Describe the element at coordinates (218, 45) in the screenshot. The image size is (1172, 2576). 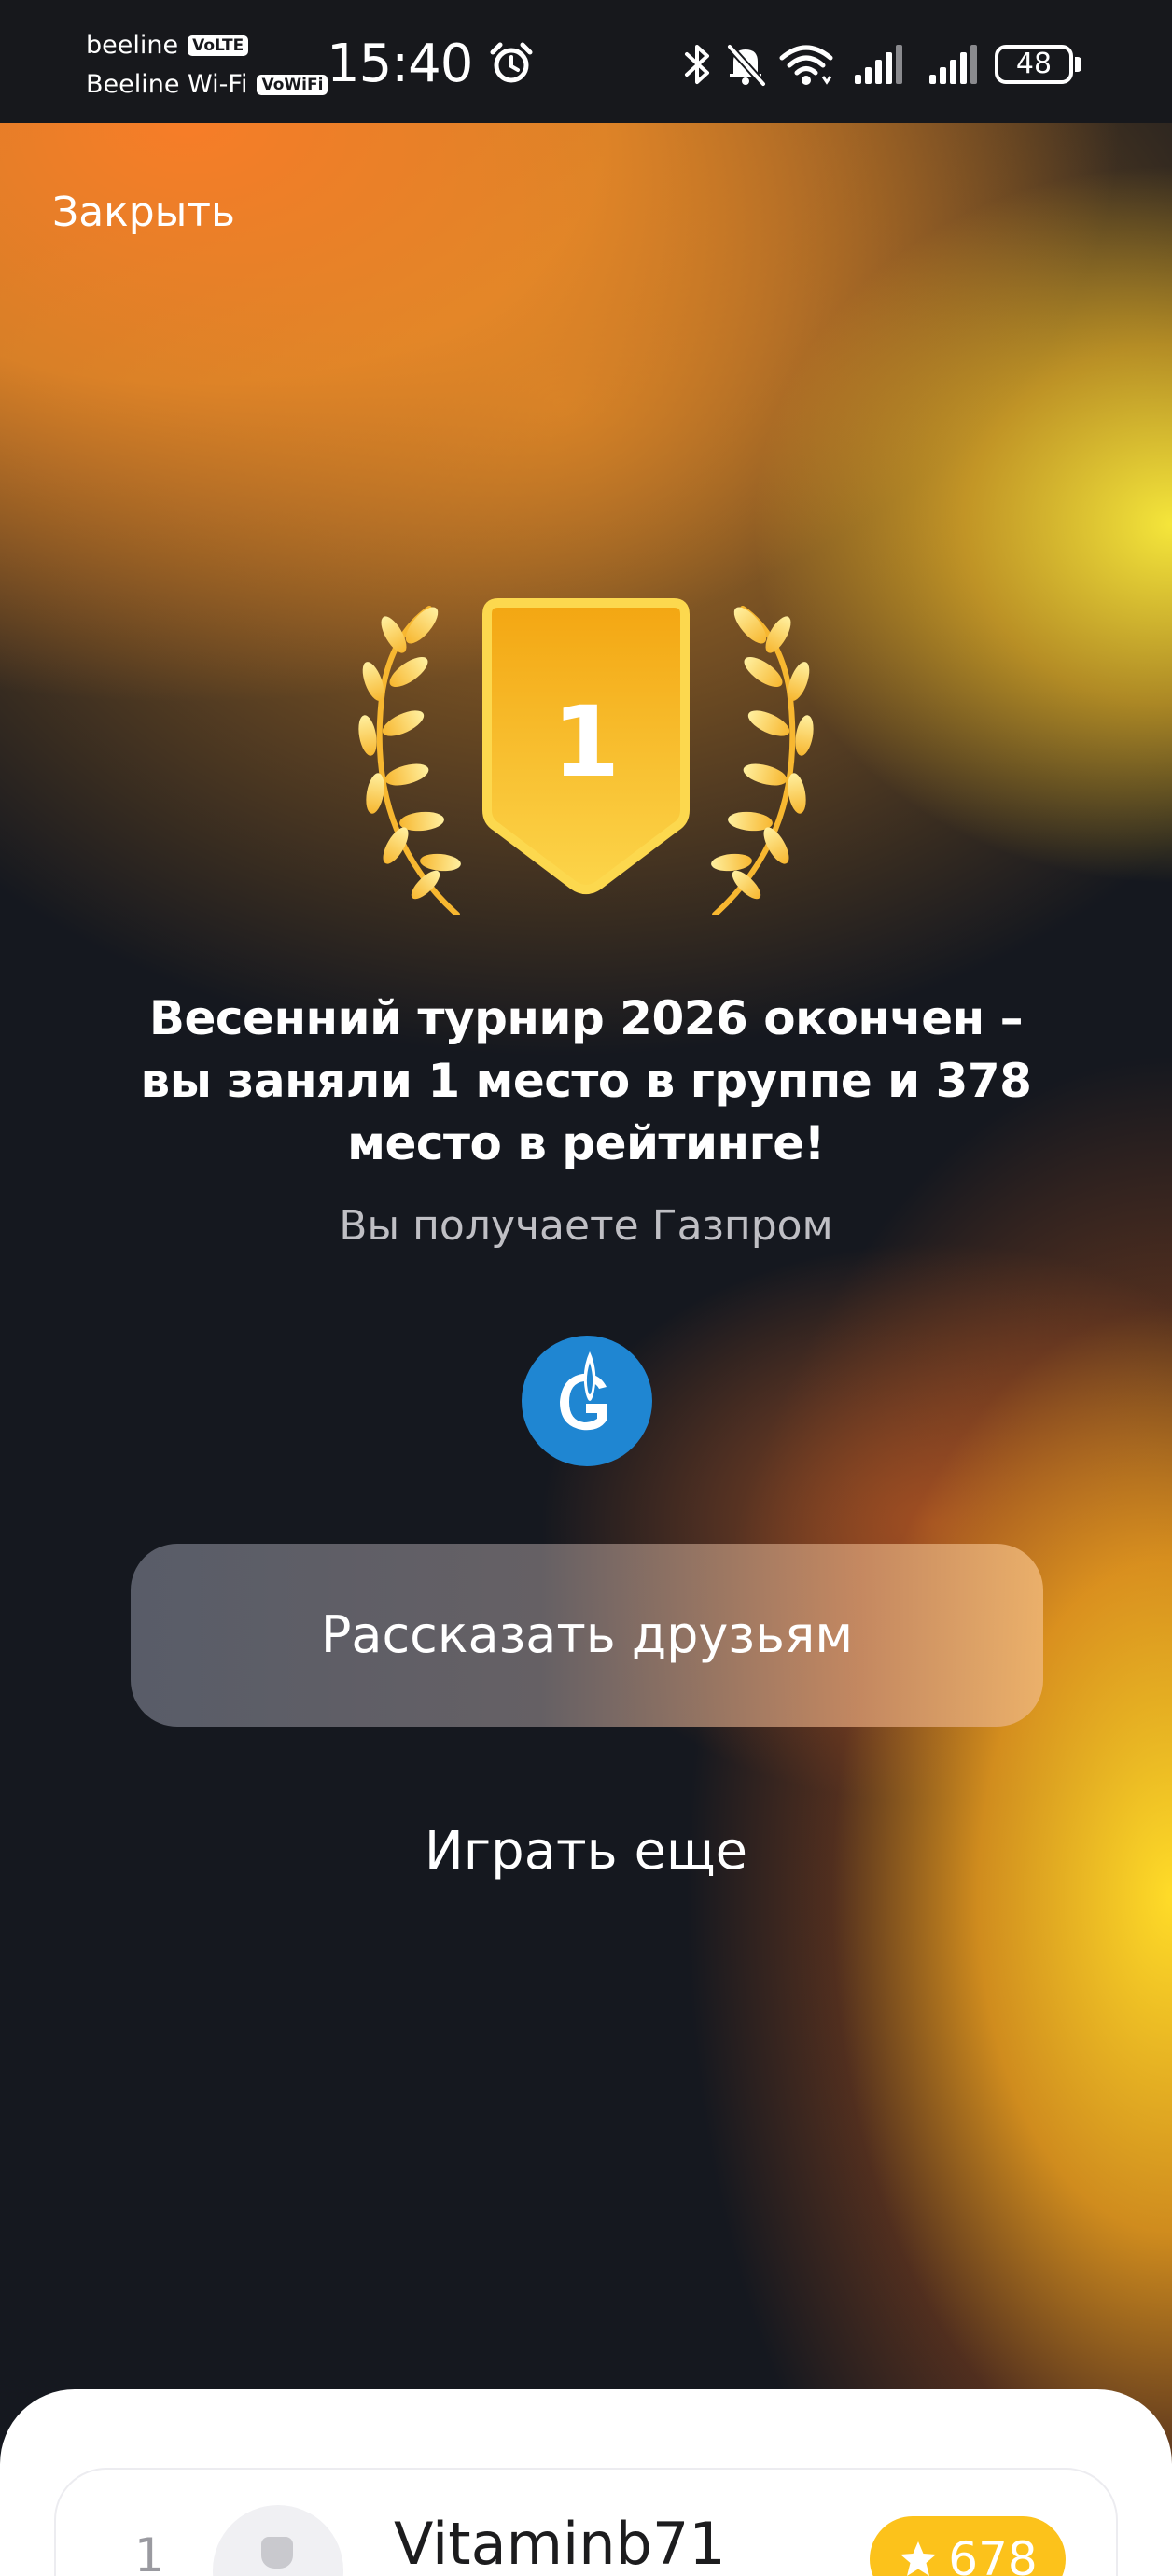
I see `volte-badge: VoLTE` at that location.